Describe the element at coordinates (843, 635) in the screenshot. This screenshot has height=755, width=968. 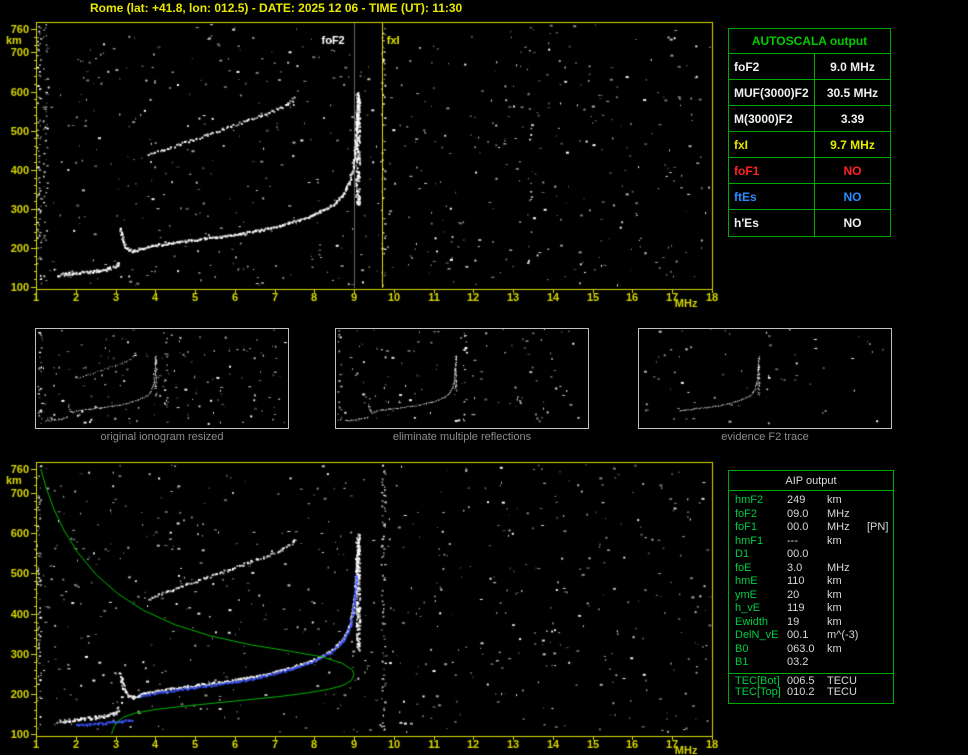
I see `aip-row-unit: m^(-3)` at that location.